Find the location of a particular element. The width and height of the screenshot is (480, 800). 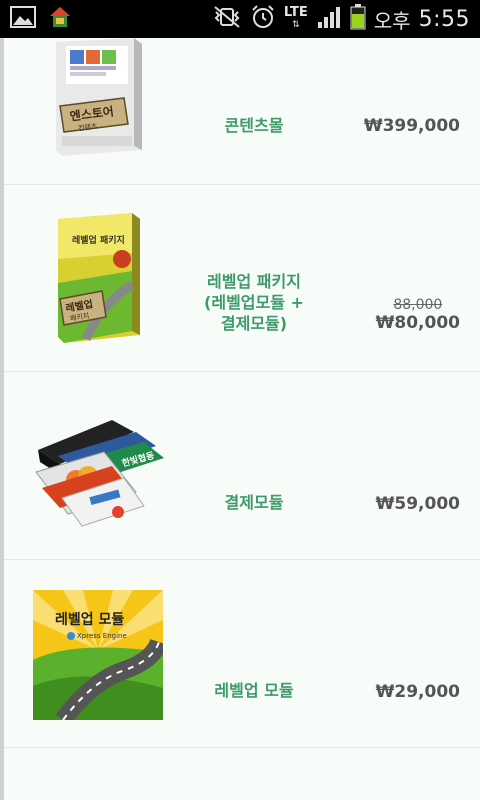

product-name: 레벨업 모듈 is located at coordinates (254, 690).